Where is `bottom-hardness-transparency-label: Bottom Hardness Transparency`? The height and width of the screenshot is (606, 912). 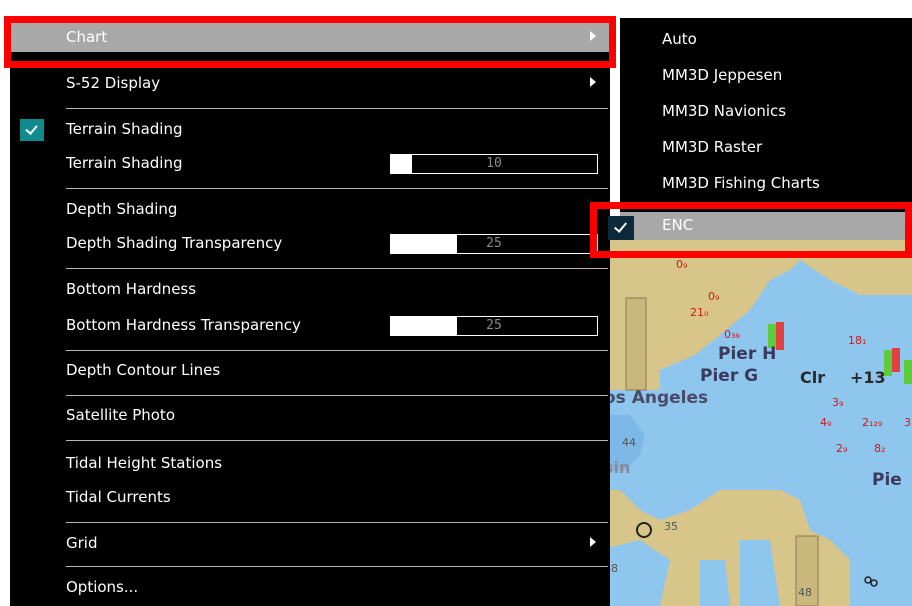 bottom-hardness-transparency-label: Bottom Hardness Transparency is located at coordinates (183, 325).